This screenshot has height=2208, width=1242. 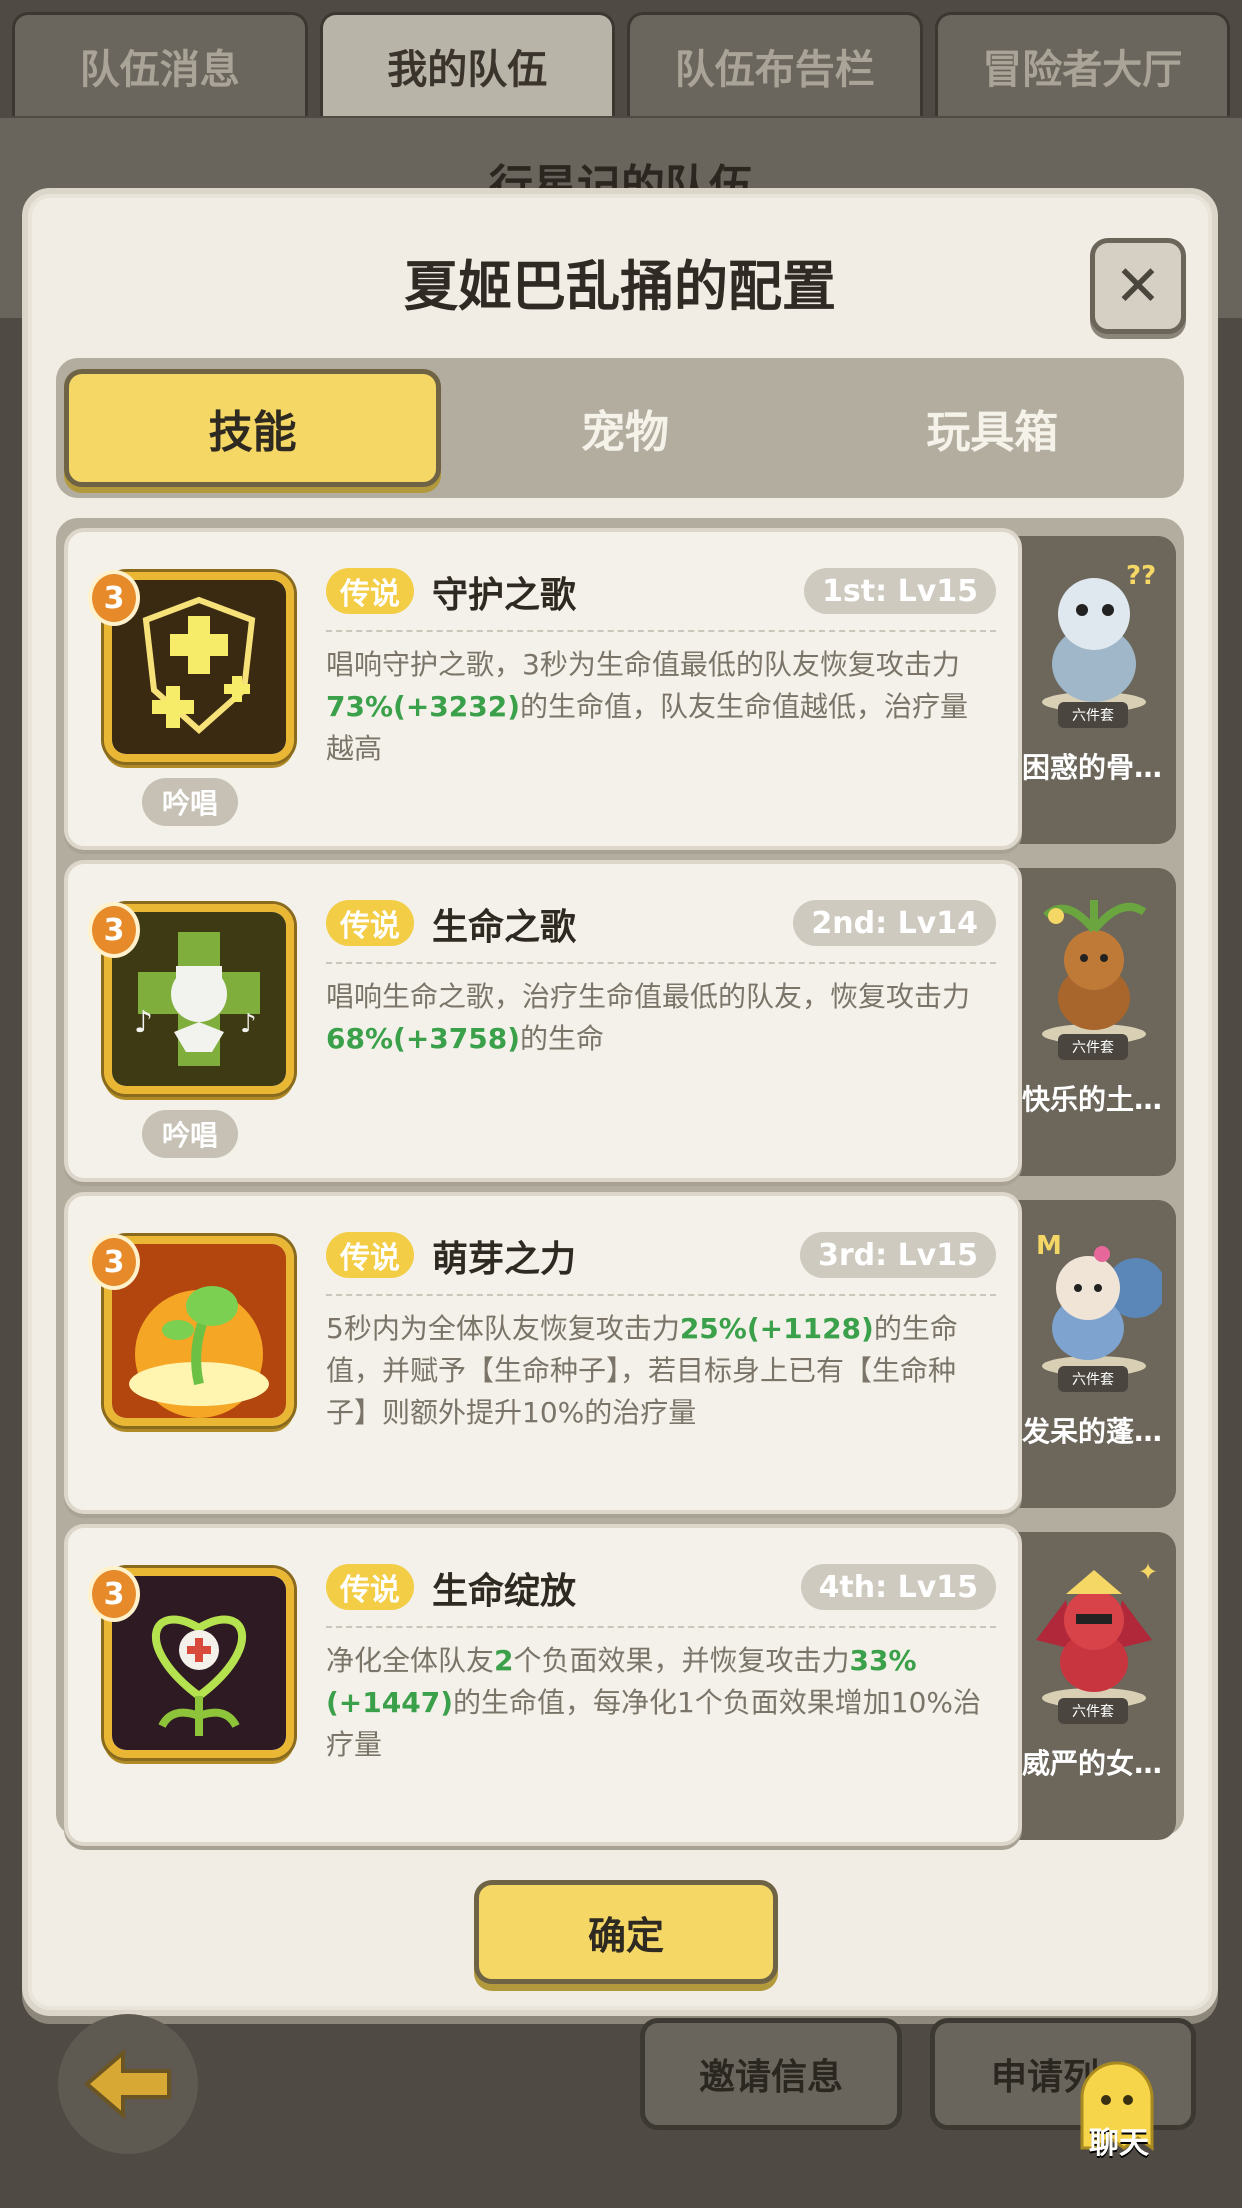 I want to click on pet-figure-icon: ??, so click(x=1099, y=636).